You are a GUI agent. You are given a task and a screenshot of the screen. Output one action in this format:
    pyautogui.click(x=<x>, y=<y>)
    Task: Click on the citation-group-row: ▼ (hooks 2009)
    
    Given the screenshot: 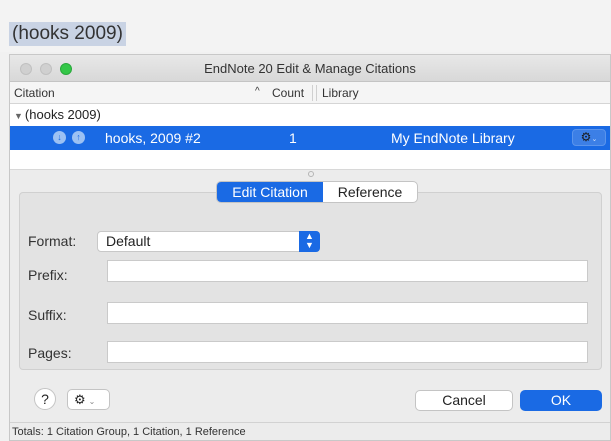 What is the action you would take?
    pyautogui.click(x=310, y=115)
    